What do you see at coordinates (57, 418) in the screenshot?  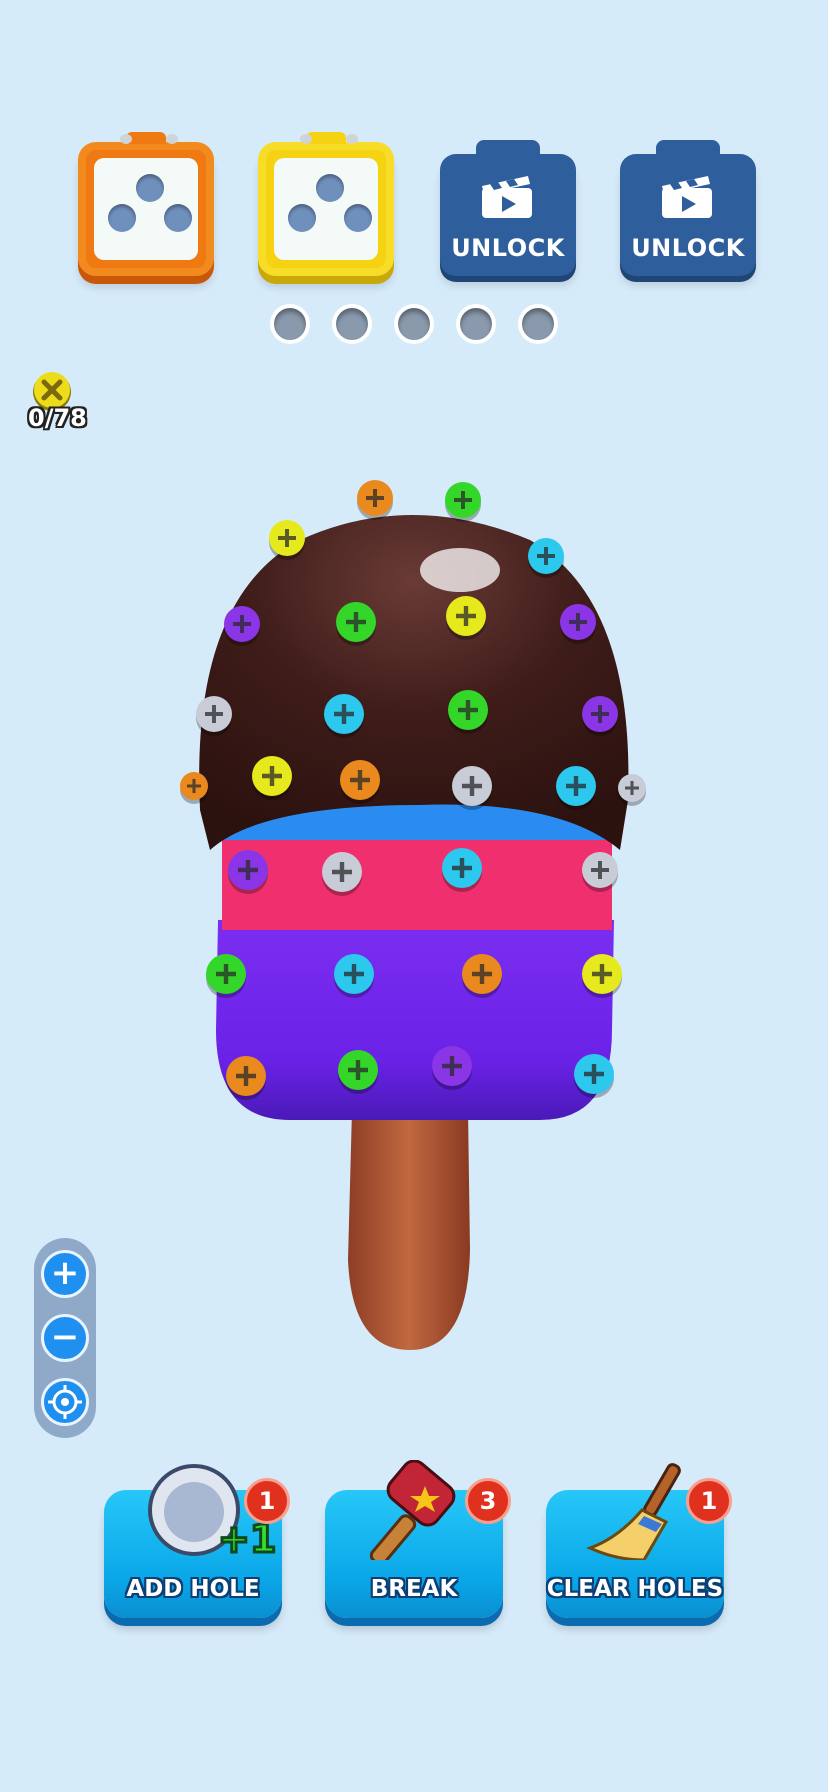 I see `screw-counter: 0/78` at bounding box center [57, 418].